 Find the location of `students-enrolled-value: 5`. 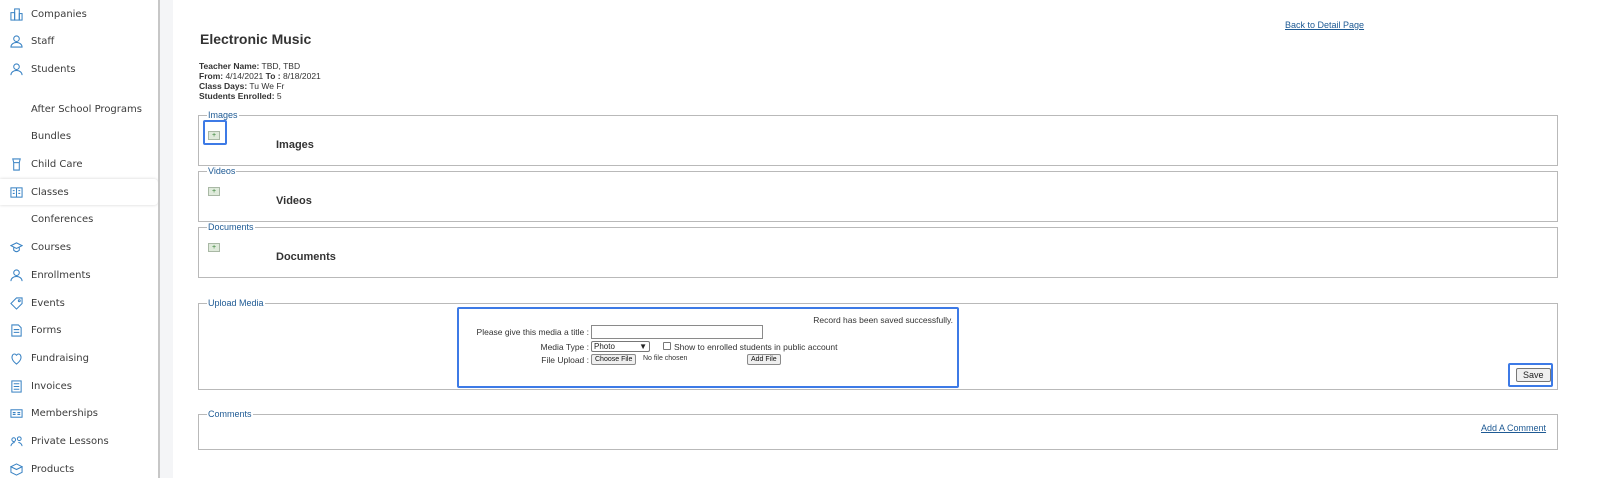

students-enrolled-value: 5 is located at coordinates (278, 96).